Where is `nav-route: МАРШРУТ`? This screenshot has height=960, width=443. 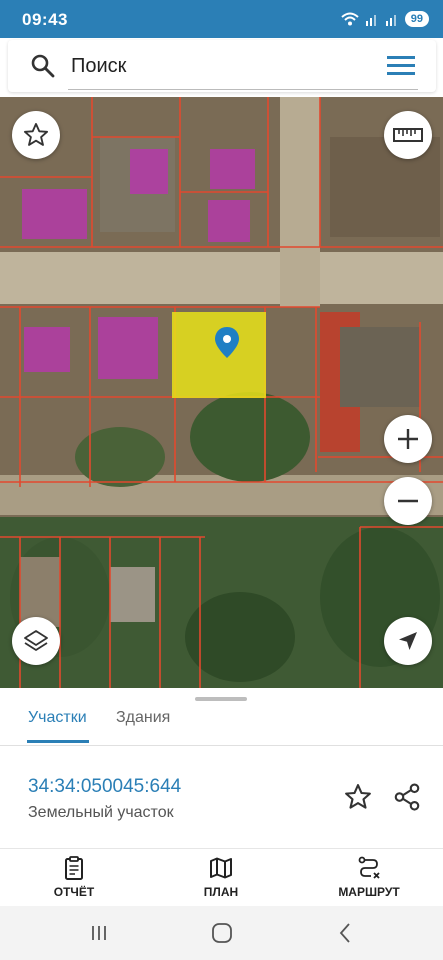
nav-route: МАРШРУТ is located at coordinates (369, 877).